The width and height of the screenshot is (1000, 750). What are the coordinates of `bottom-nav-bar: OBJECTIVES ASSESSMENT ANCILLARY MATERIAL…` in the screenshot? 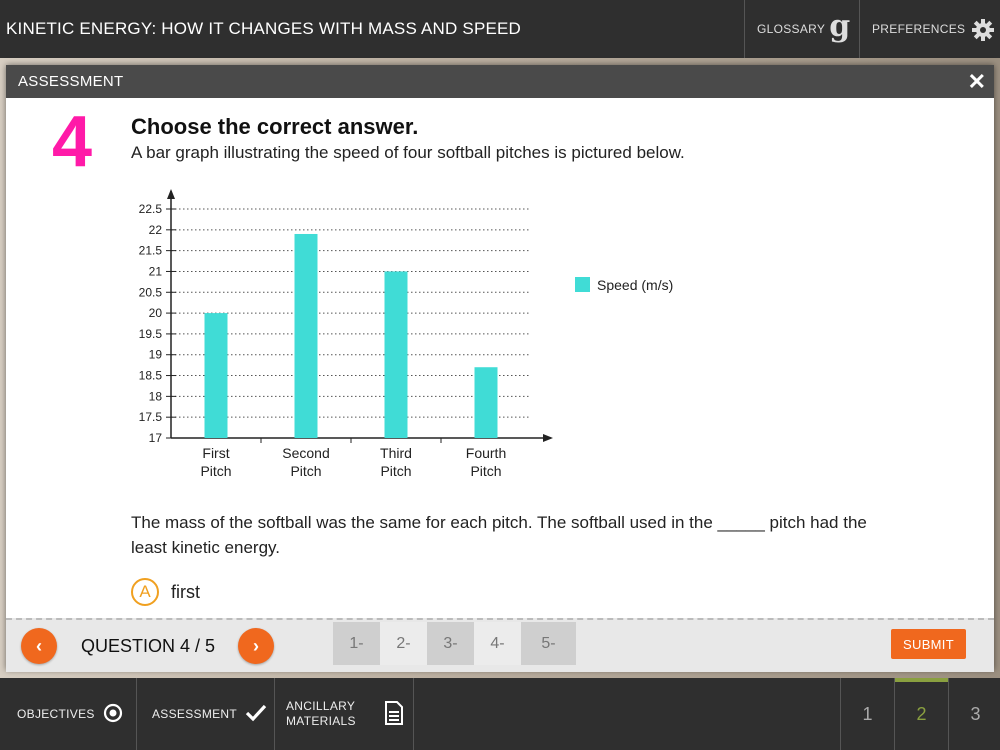 It's located at (500, 714).